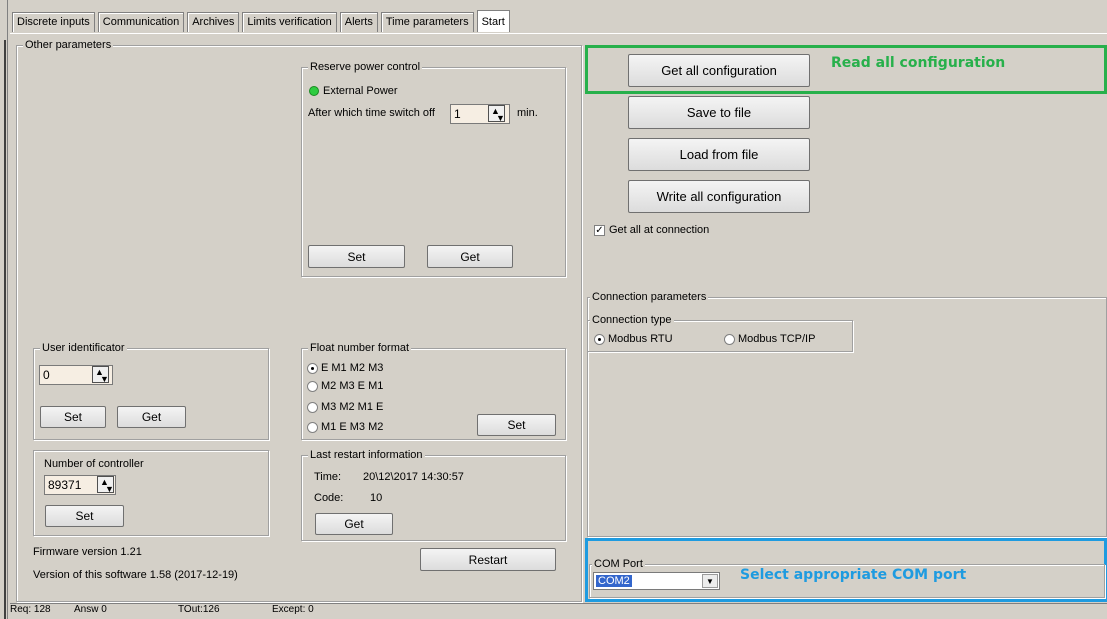  Describe the element at coordinates (73, 417) in the screenshot. I see `user-id-set-button: Set` at that location.